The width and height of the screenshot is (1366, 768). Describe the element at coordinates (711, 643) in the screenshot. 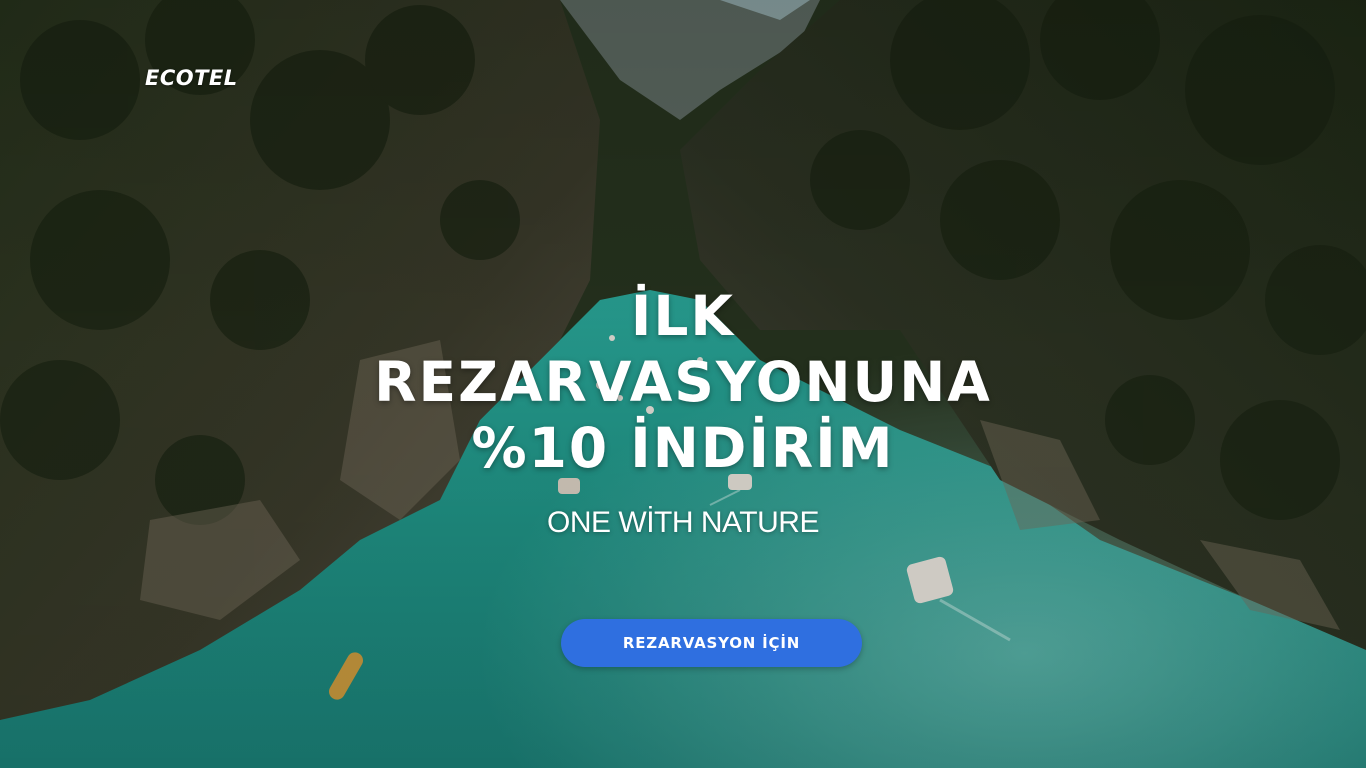

I see `reservation-button: REZARVASYON İÇİN` at that location.